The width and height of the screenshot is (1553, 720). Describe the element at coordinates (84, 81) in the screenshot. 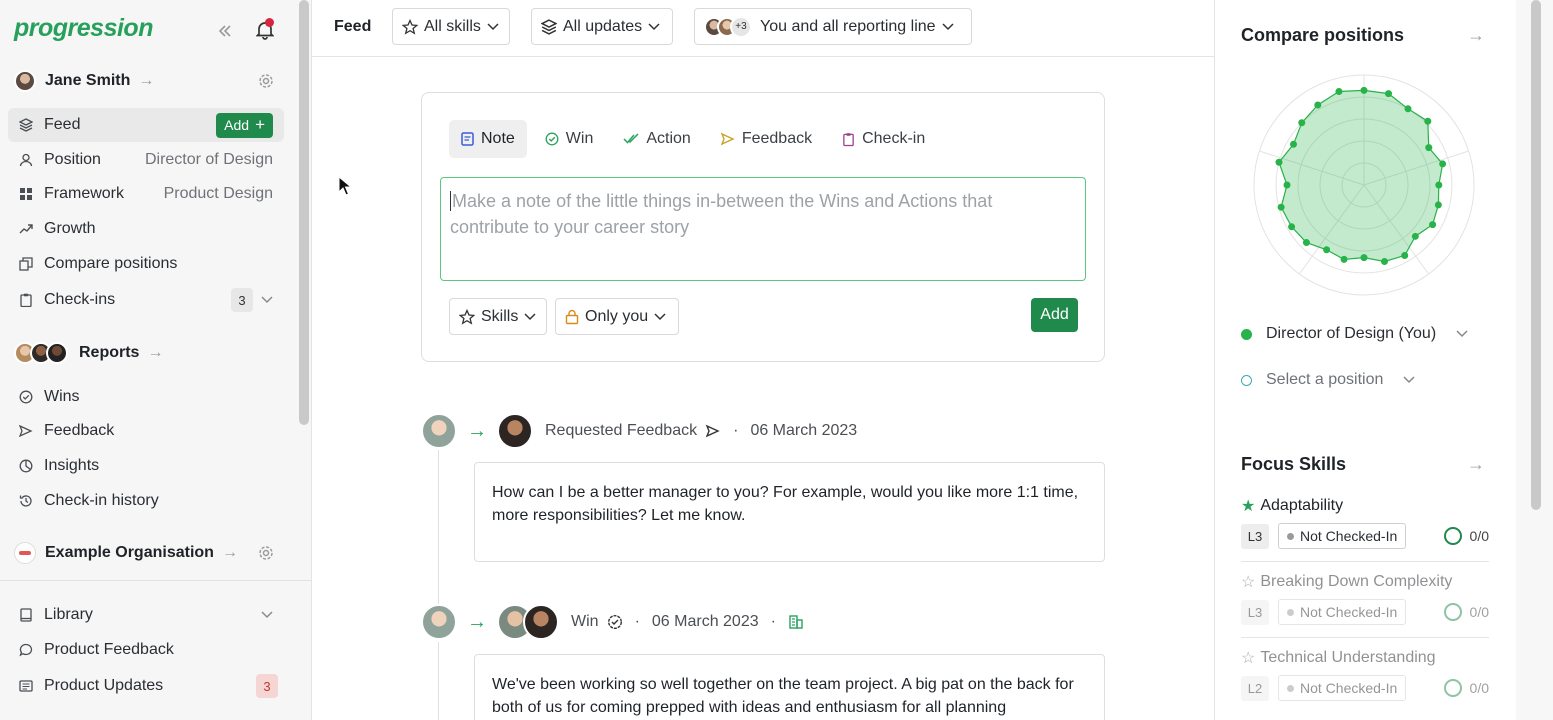

I see `user-profile-link: Jane Smith →` at that location.